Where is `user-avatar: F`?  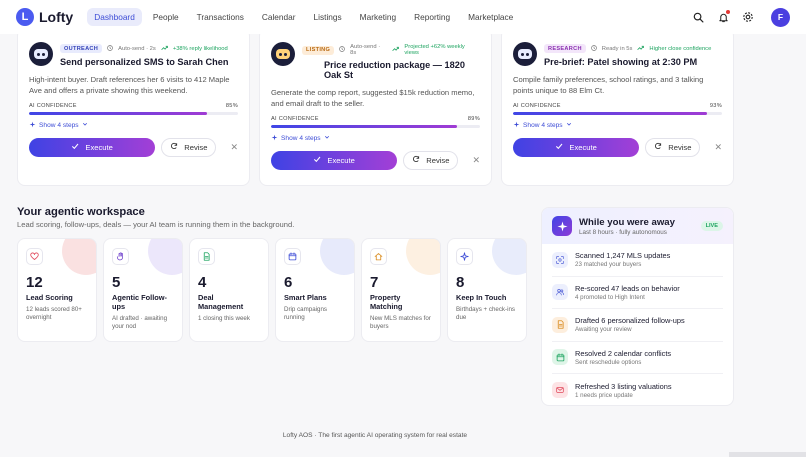 user-avatar: F is located at coordinates (780, 17).